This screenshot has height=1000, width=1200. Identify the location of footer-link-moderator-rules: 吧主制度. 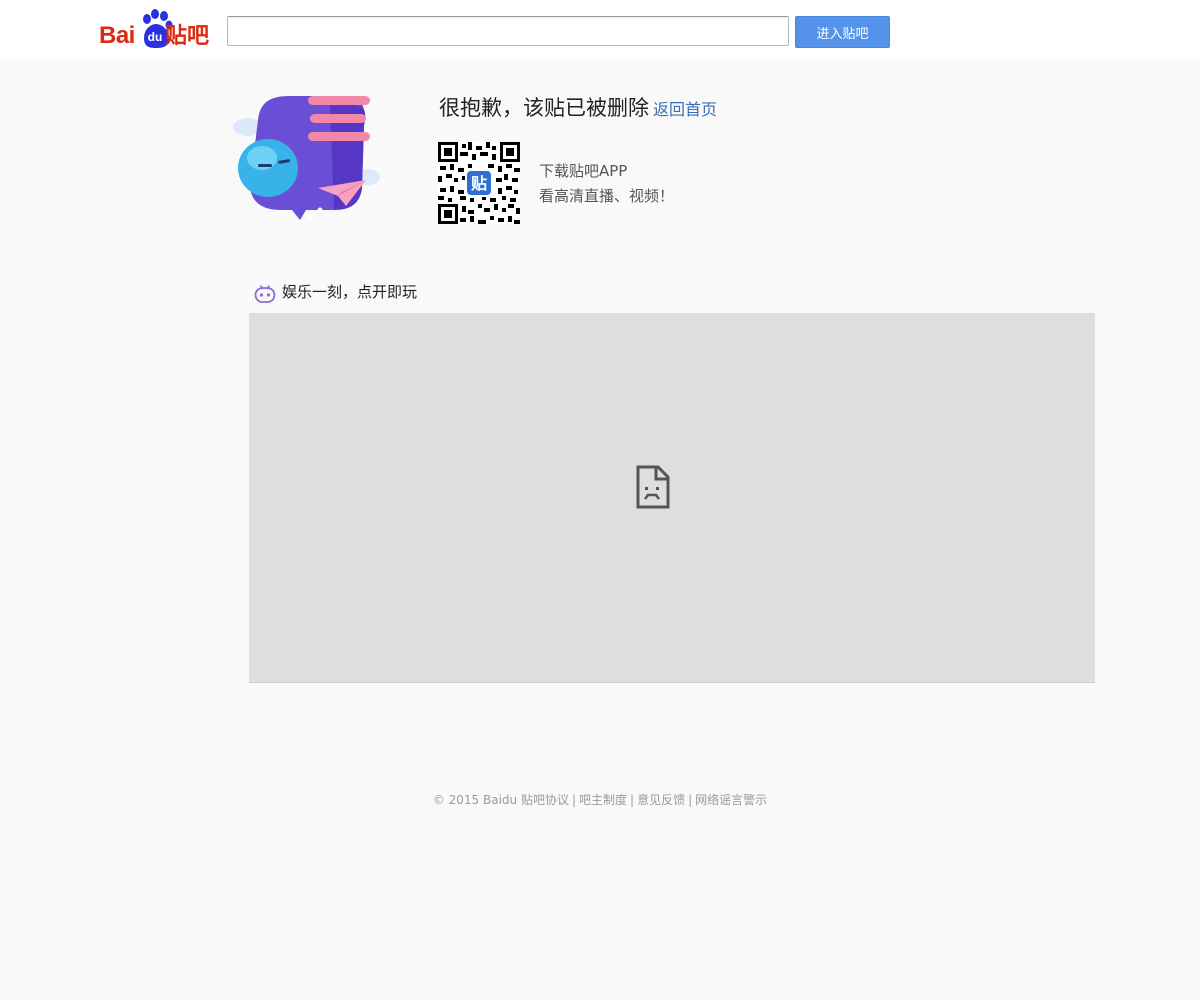
(603, 800).